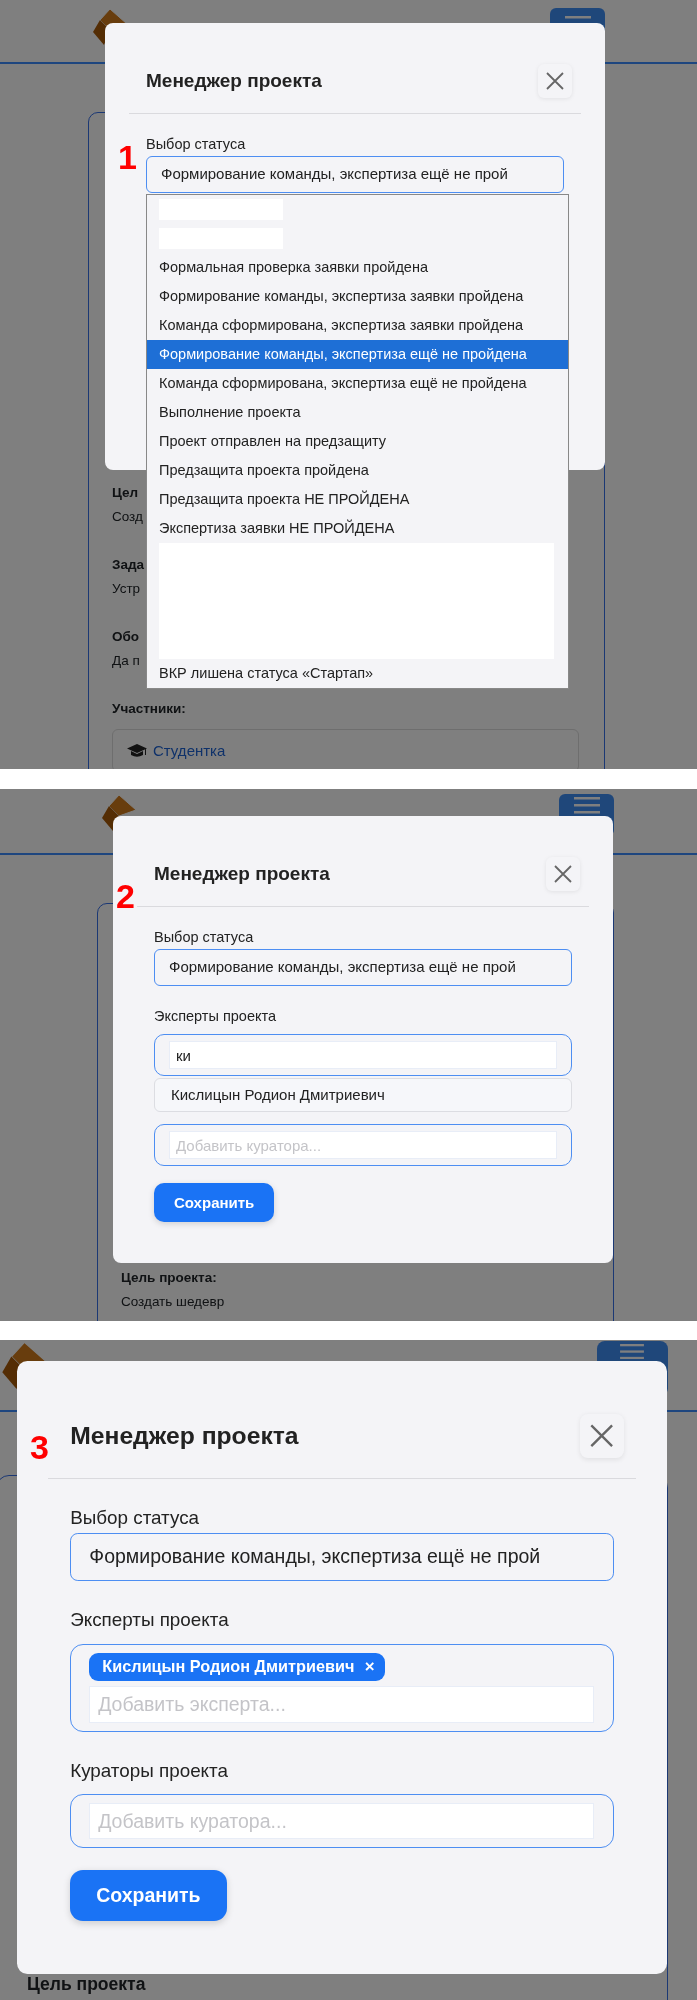 This screenshot has width=697, height=2000. Describe the element at coordinates (126, 637) in the screenshot. I see `section-heading: Обо` at that location.